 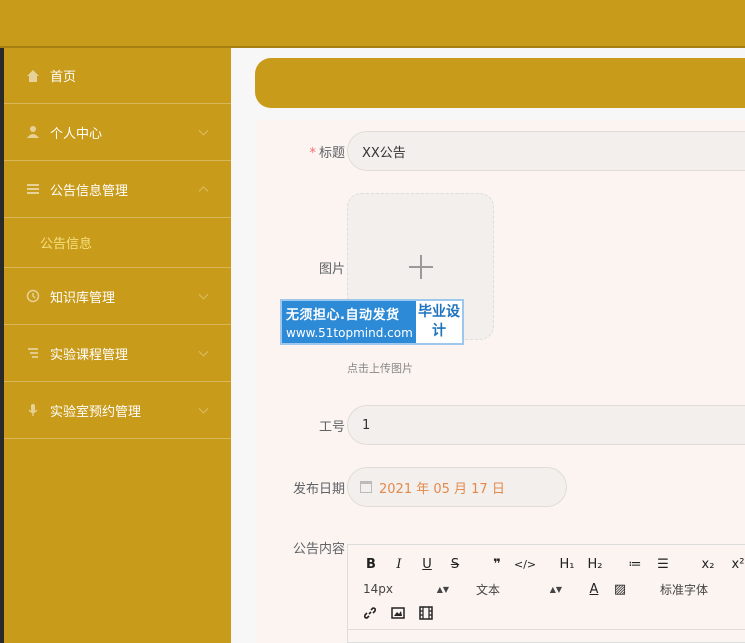 What do you see at coordinates (546, 151) in the screenshot?
I see `title-input: XX公告` at bounding box center [546, 151].